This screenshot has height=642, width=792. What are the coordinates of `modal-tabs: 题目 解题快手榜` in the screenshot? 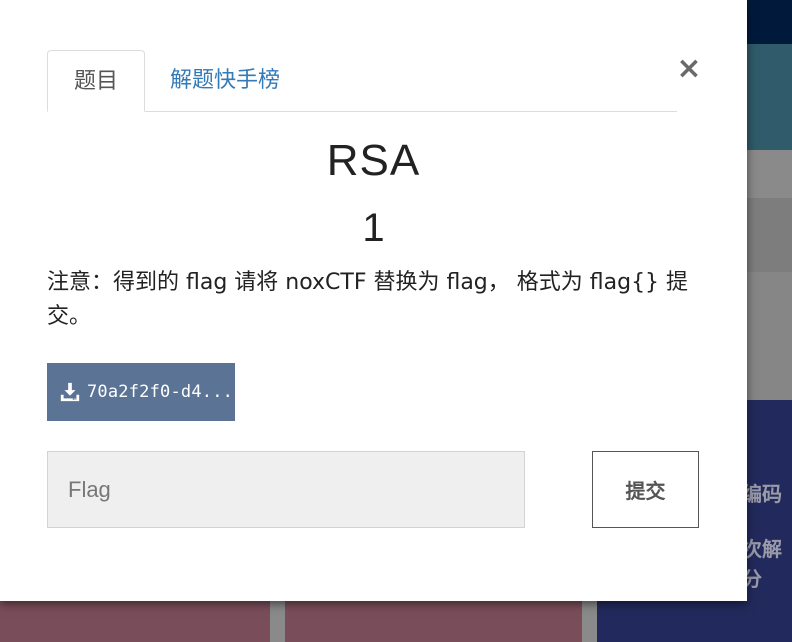 It's located at (362, 81).